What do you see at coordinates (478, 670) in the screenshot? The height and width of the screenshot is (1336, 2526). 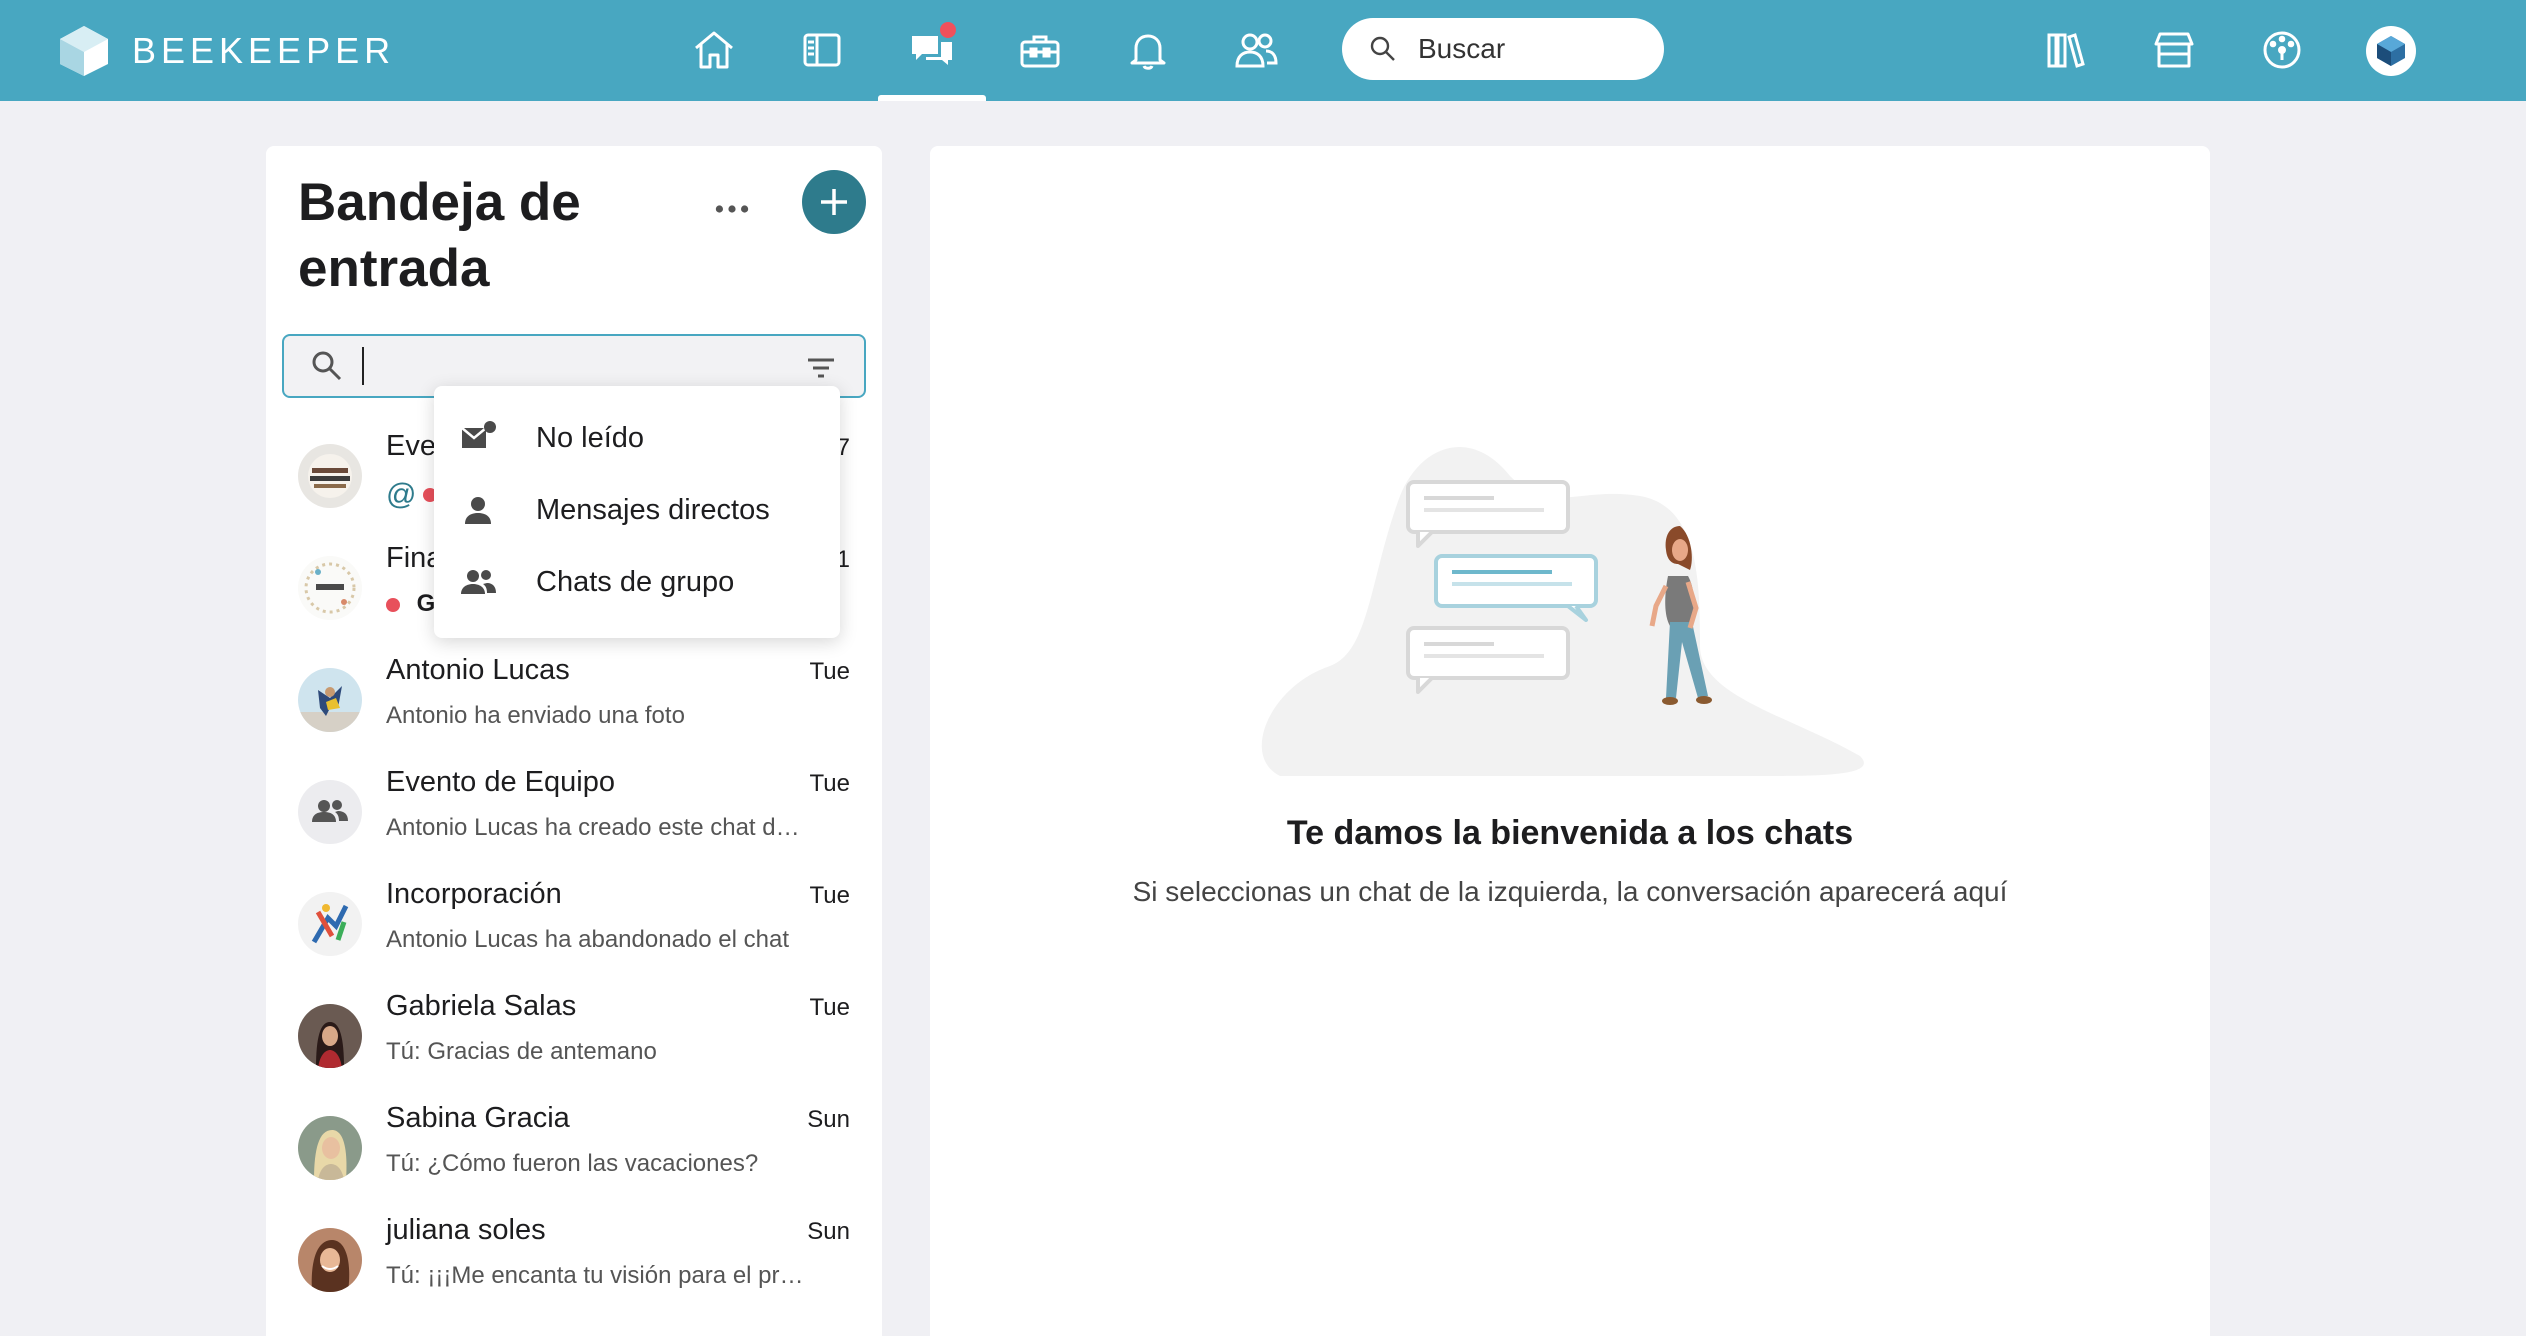 I see `chat-name: Antonio Lucas` at bounding box center [478, 670].